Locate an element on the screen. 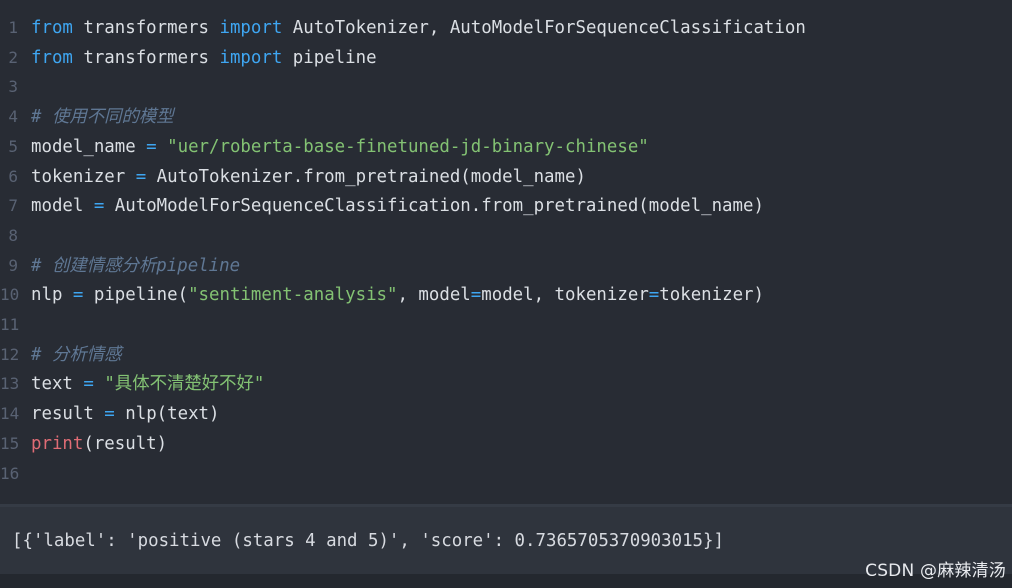 The image size is (1012, 588). code-token-plain: , model is located at coordinates (434, 295).